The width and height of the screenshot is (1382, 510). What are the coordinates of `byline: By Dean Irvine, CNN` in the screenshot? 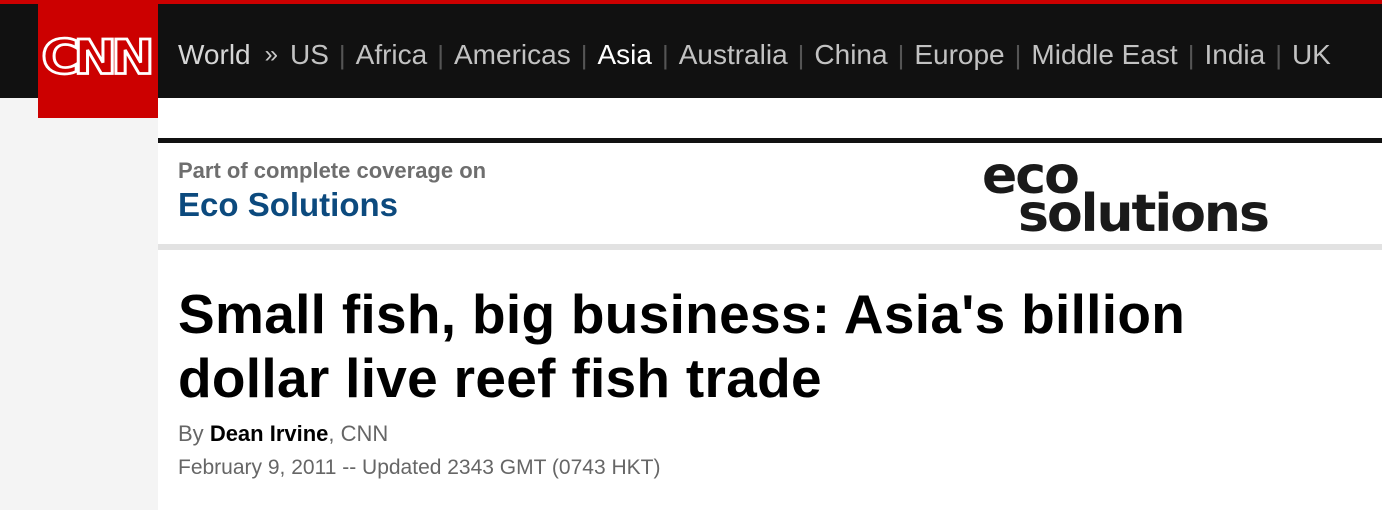 It's located at (283, 434).